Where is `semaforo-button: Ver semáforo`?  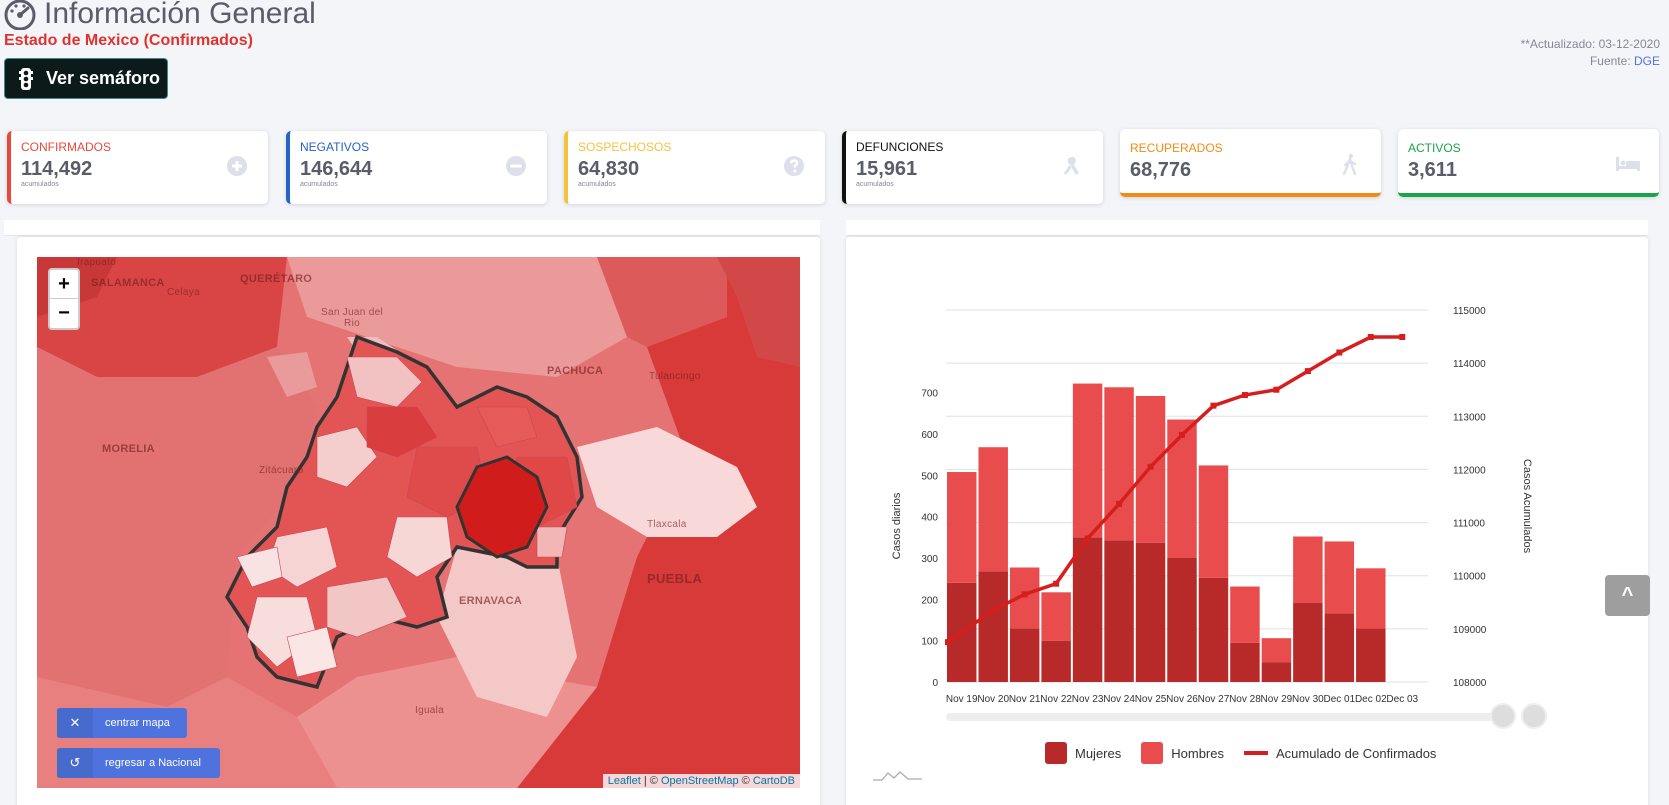
semaforo-button: Ver semáforo is located at coordinates (86, 78).